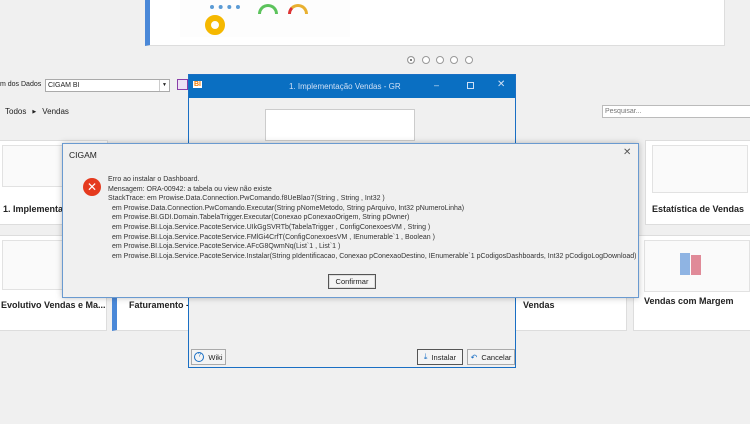 The image size is (750, 424). What do you see at coordinates (215, 357) in the screenshot?
I see `wiki-label: Wiki` at bounding box center [215, 357].